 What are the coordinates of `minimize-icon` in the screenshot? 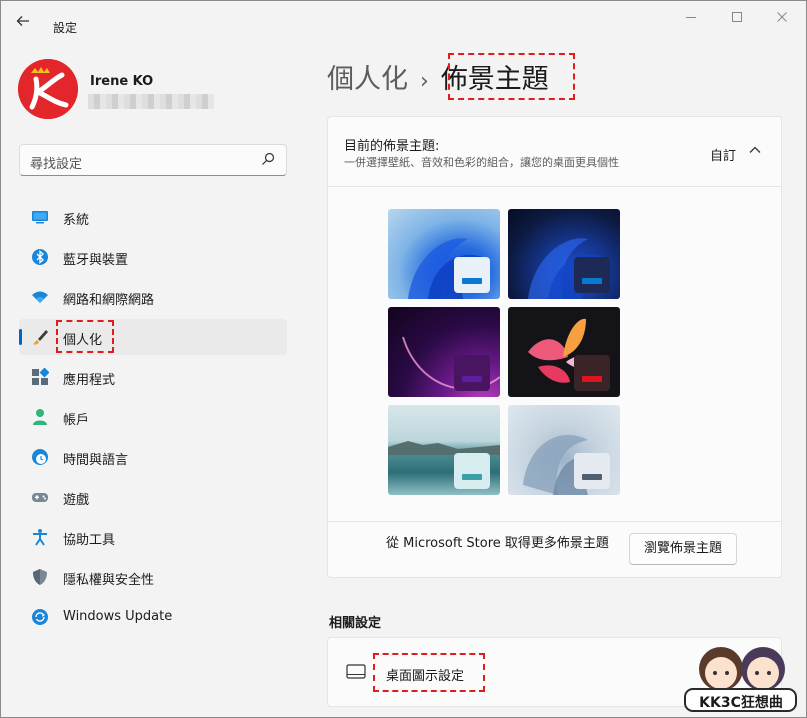 It's located at (691, 17).